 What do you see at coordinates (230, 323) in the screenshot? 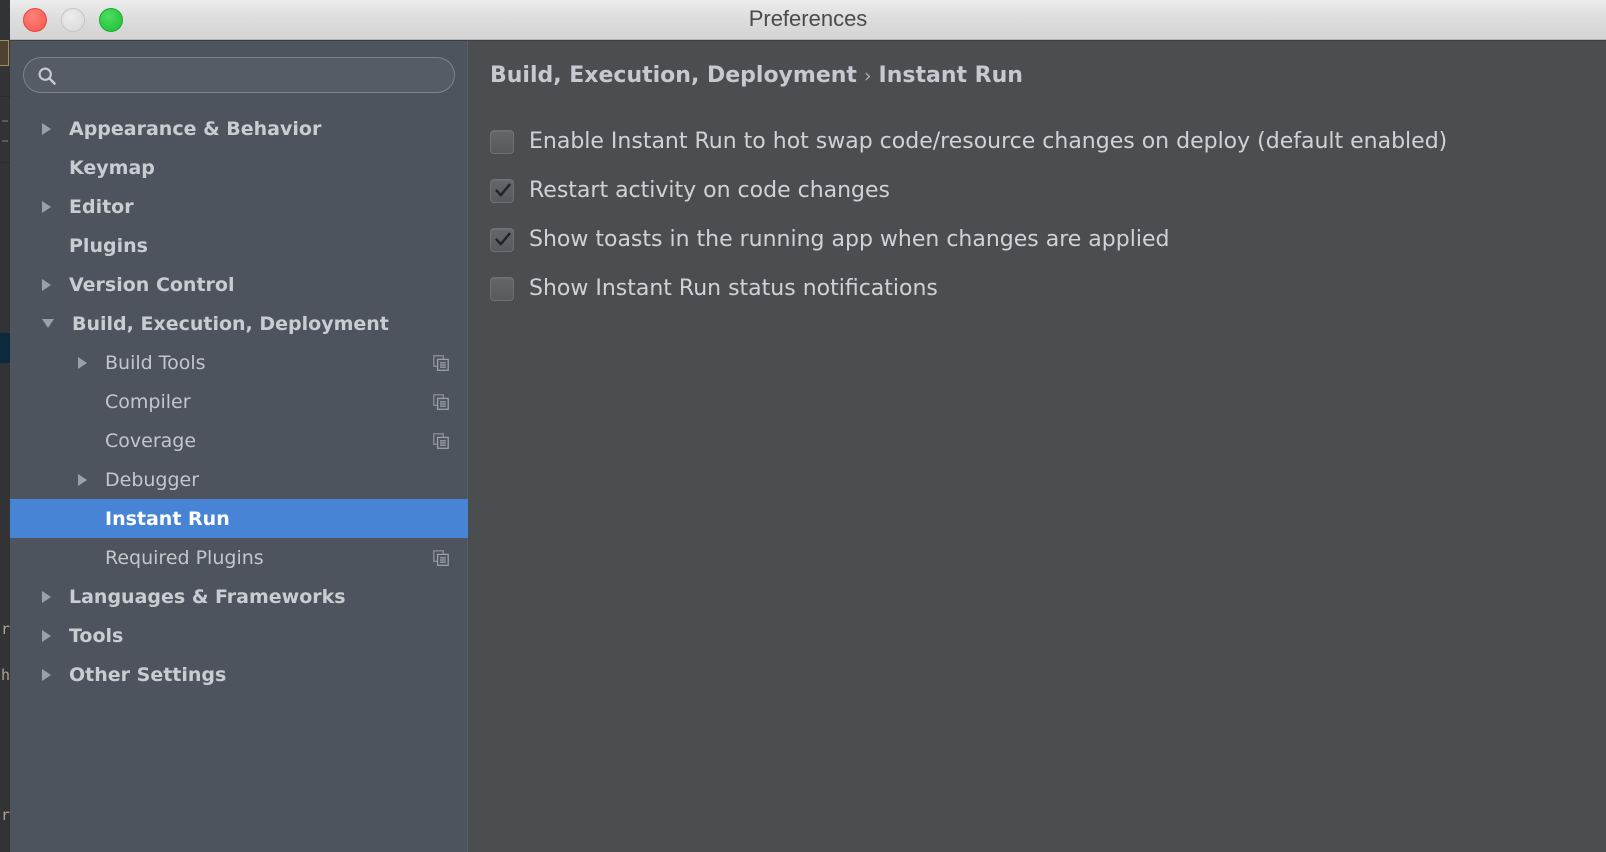
I see `sidebar-item-label: Build, Execution, Deployment` at bounding box center [230, 323].